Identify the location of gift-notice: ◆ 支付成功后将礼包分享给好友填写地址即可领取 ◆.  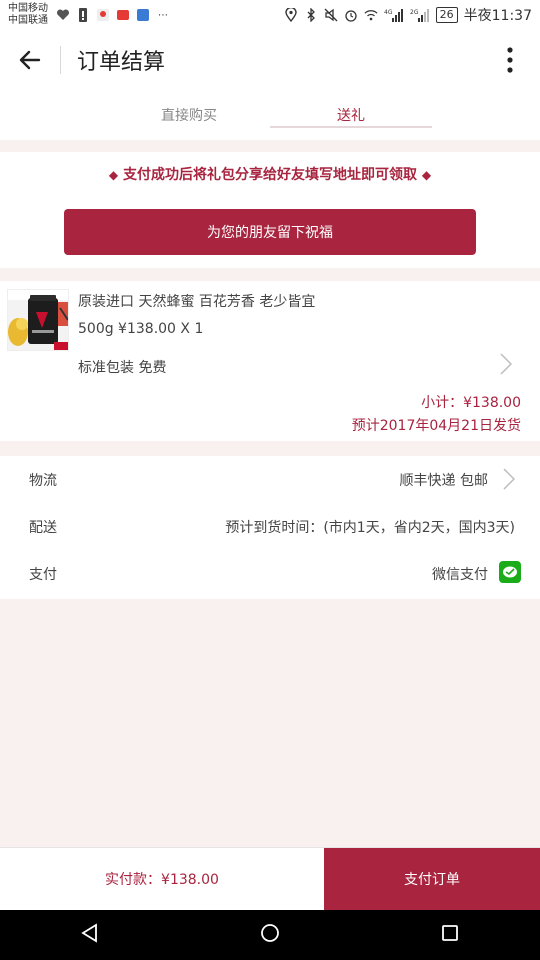
(270, 174).